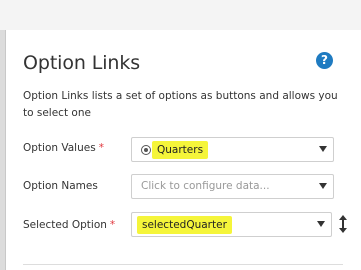  Describe the element at coordinates (183, 264) in the screenshot. I see `section-divider` at that location.